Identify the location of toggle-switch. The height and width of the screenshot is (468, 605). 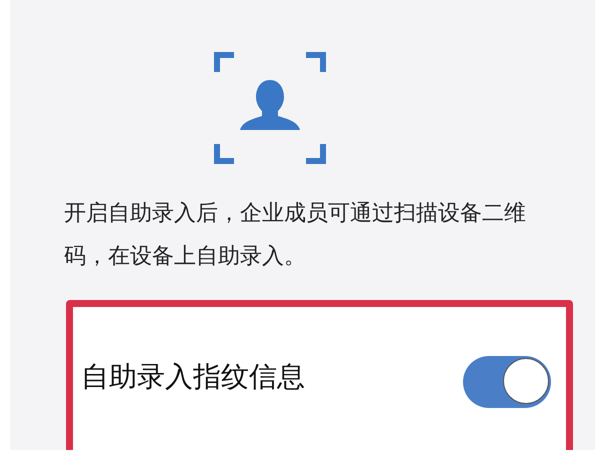
(507, 382).